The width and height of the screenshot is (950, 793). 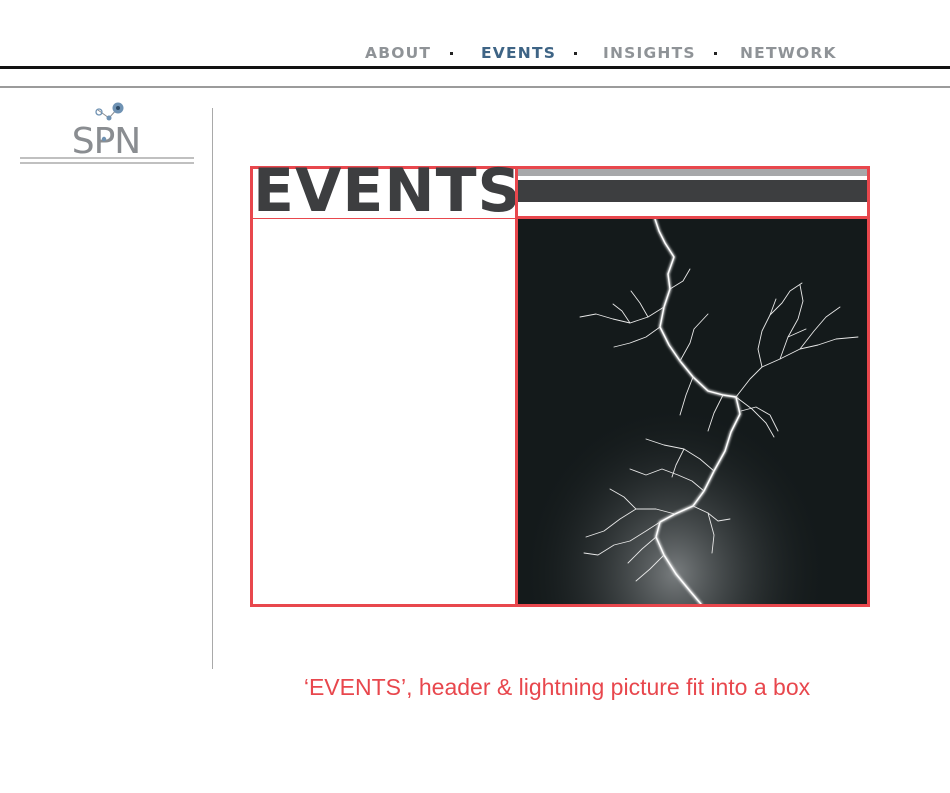 What do you see at coordinates (692, 191) in the screenshot?
I see `header-bar-dark` at bounding box center [692, 191].